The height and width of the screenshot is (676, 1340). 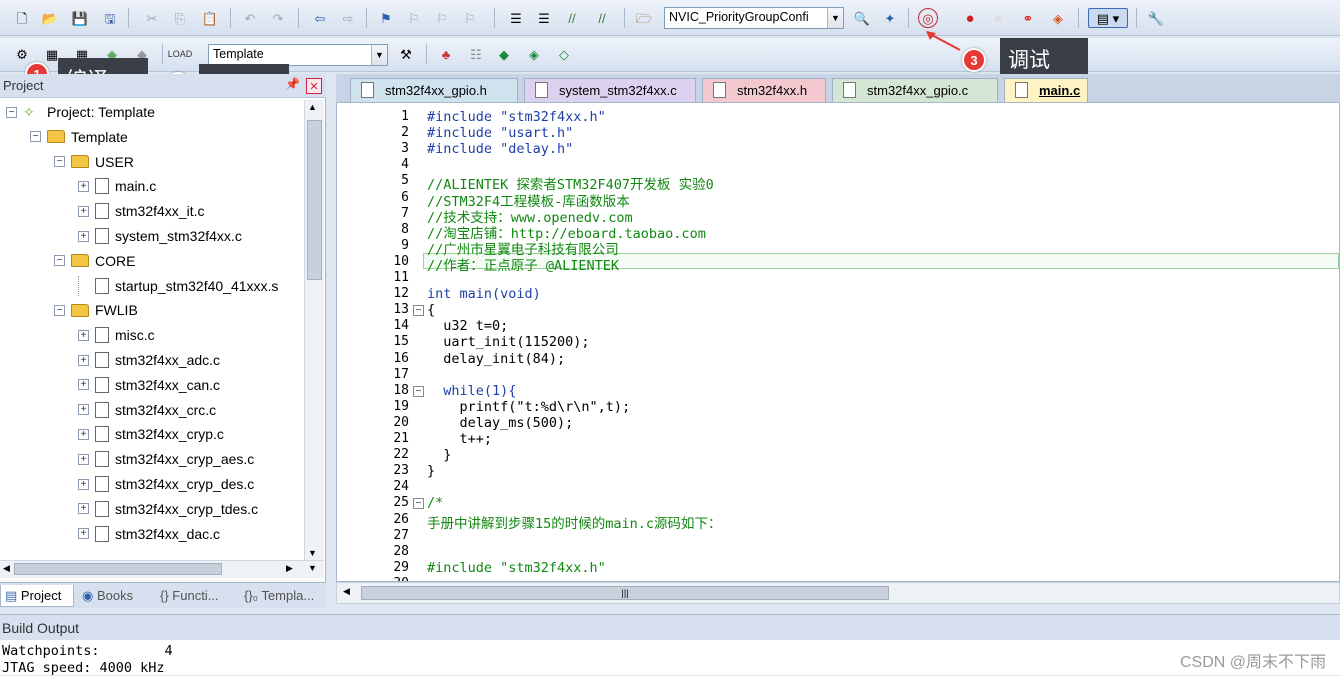 I want to click on tree-scroll-thumb, so click(x=314, y=200).